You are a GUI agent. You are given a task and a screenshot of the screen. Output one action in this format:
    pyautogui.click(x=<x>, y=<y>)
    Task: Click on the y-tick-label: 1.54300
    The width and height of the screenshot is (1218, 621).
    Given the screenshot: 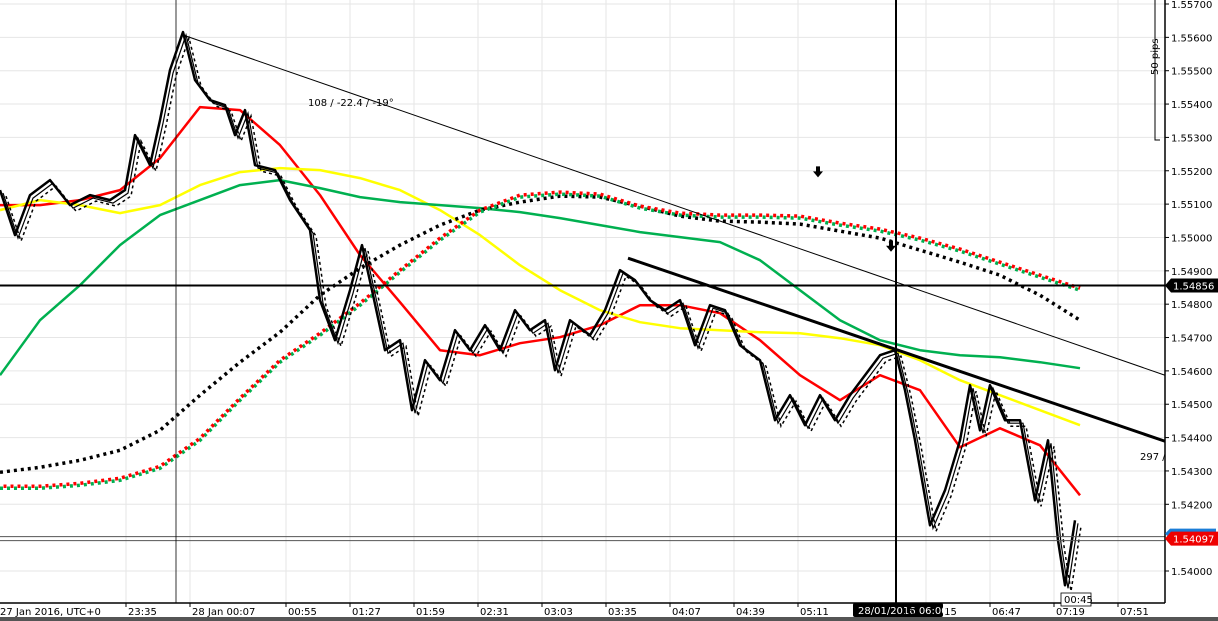 What is the action you would take?
    pyautogui.click(x=1191, y=472)
    